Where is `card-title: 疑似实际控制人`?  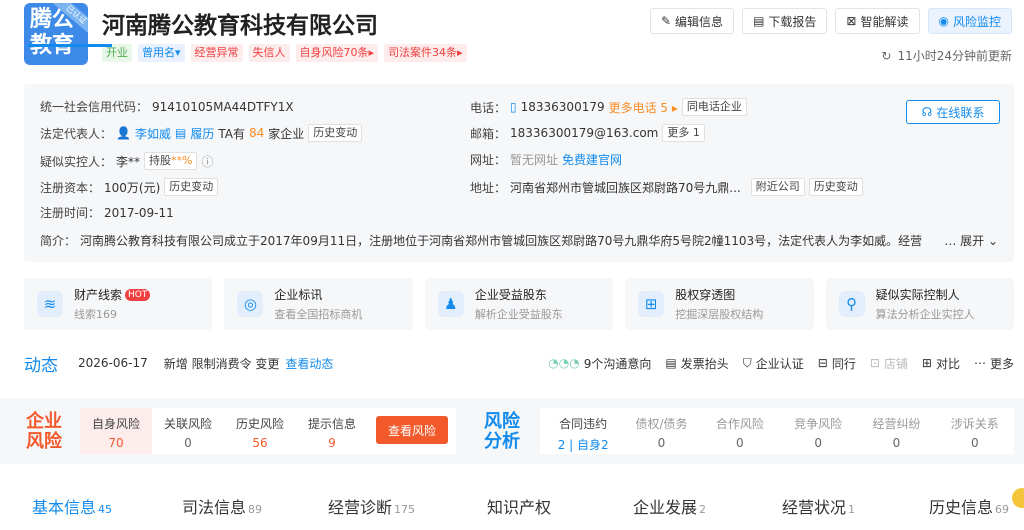
card-title: 疑似实际控制人 is located at coordinates (925, 294).